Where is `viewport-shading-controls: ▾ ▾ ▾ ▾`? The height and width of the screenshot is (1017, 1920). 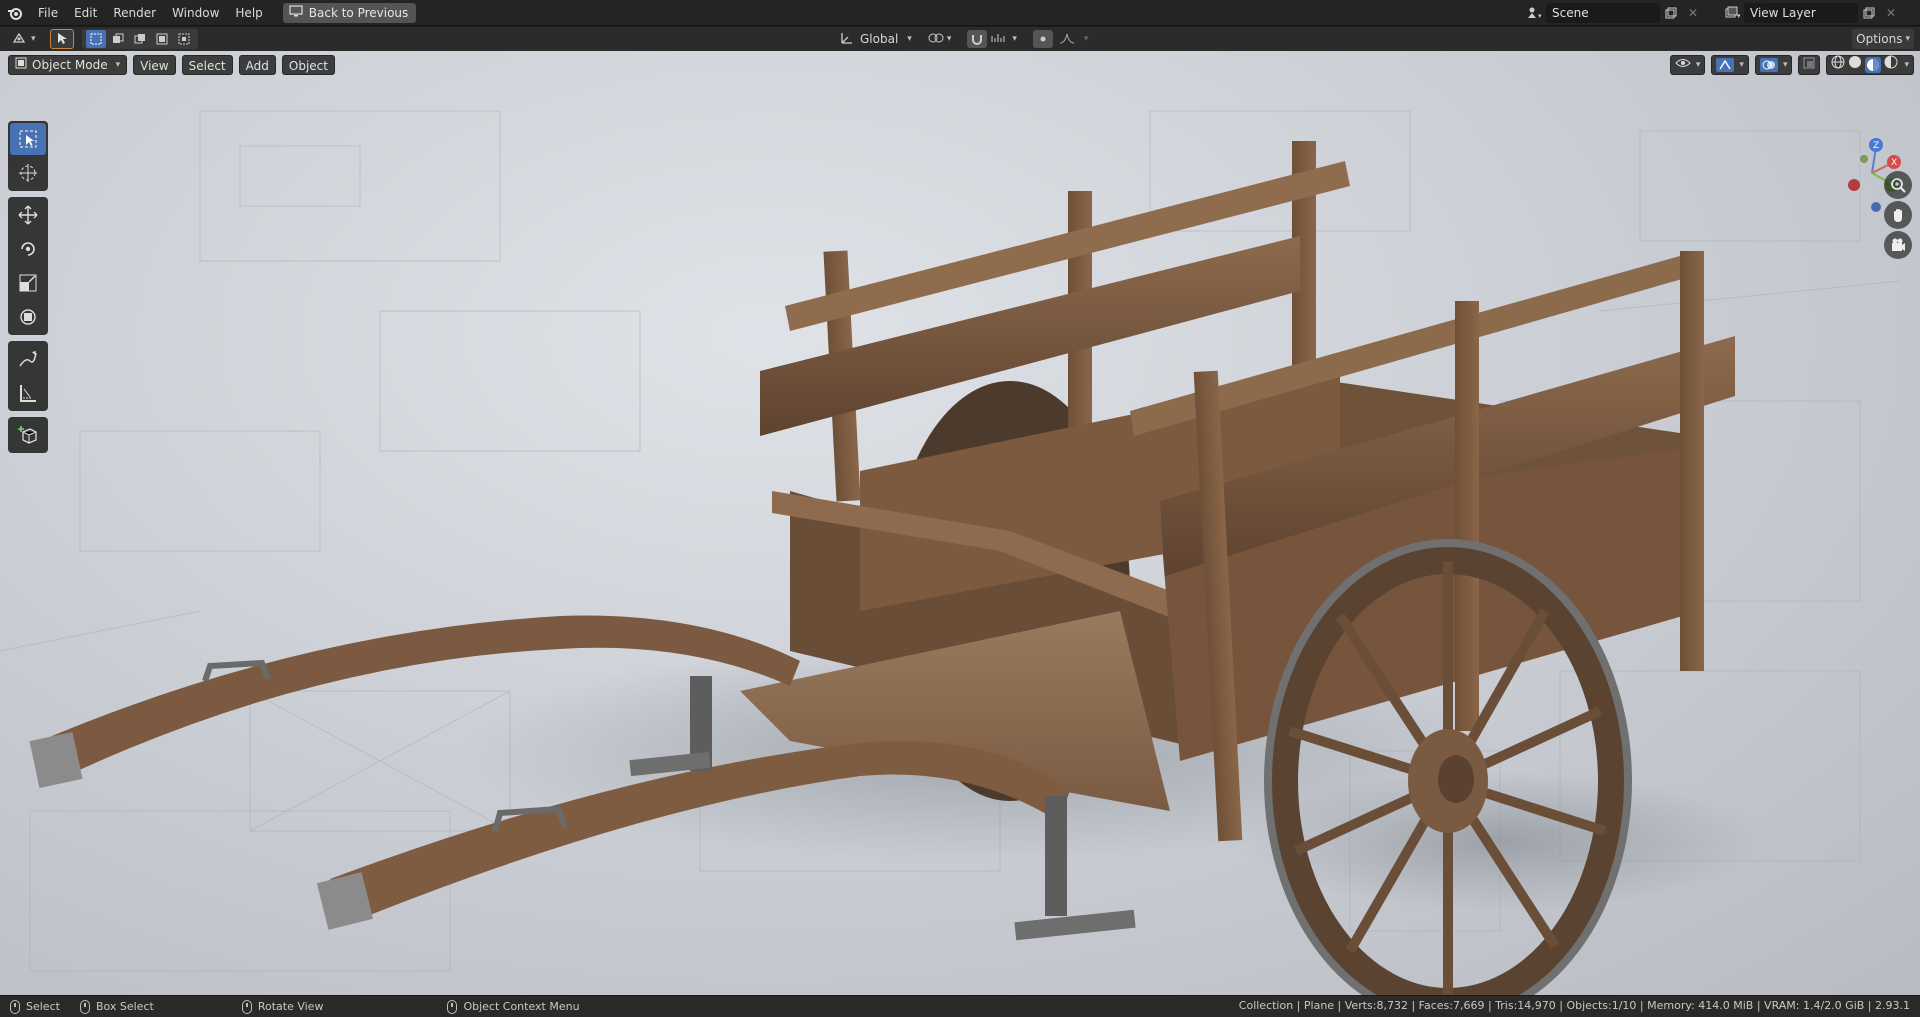
viewport-shading-controls: ▾ ▾ ▾ ▾ is located at coordinates (1791, 65).